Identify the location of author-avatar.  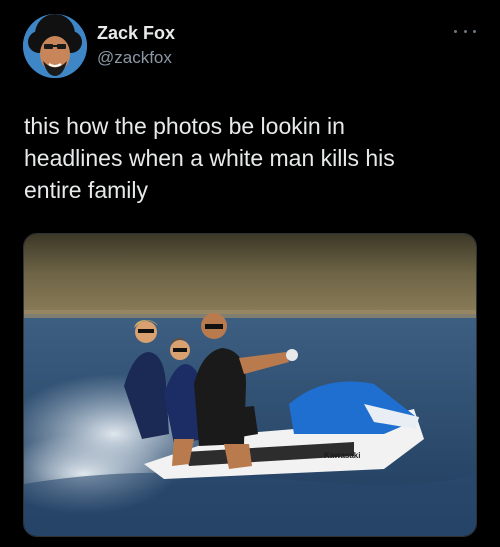
(55, 46).